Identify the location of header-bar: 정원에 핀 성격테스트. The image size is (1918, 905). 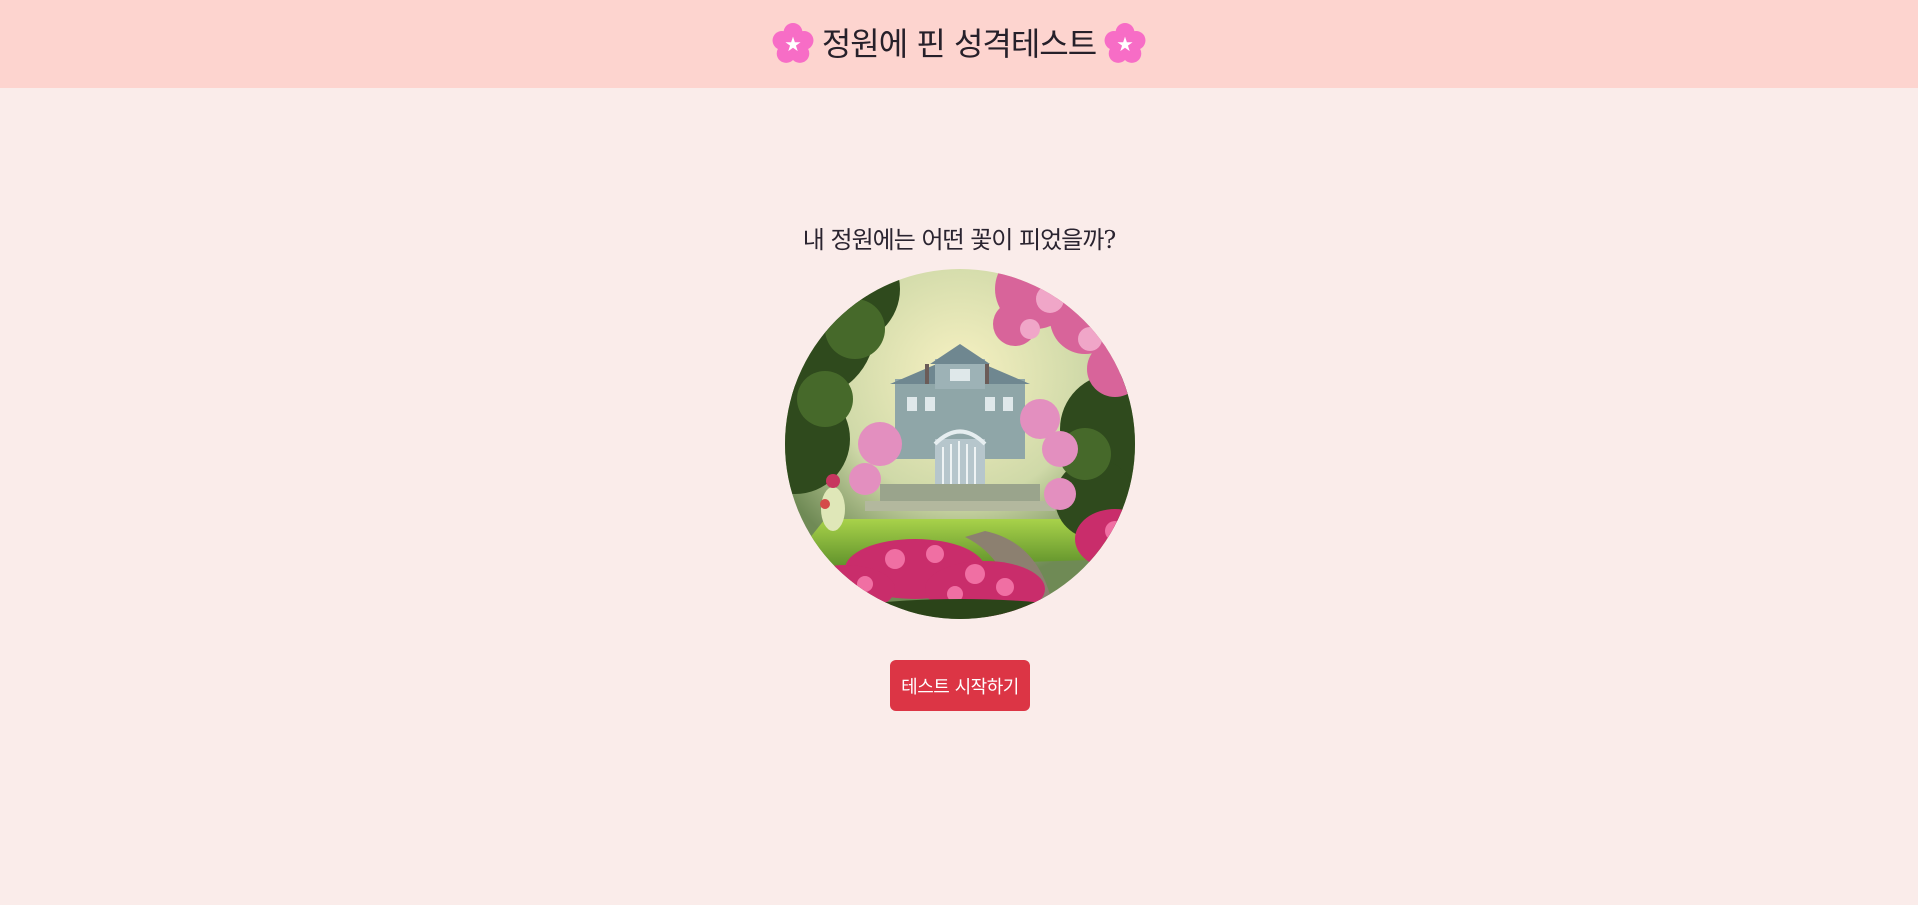
(959, 44).